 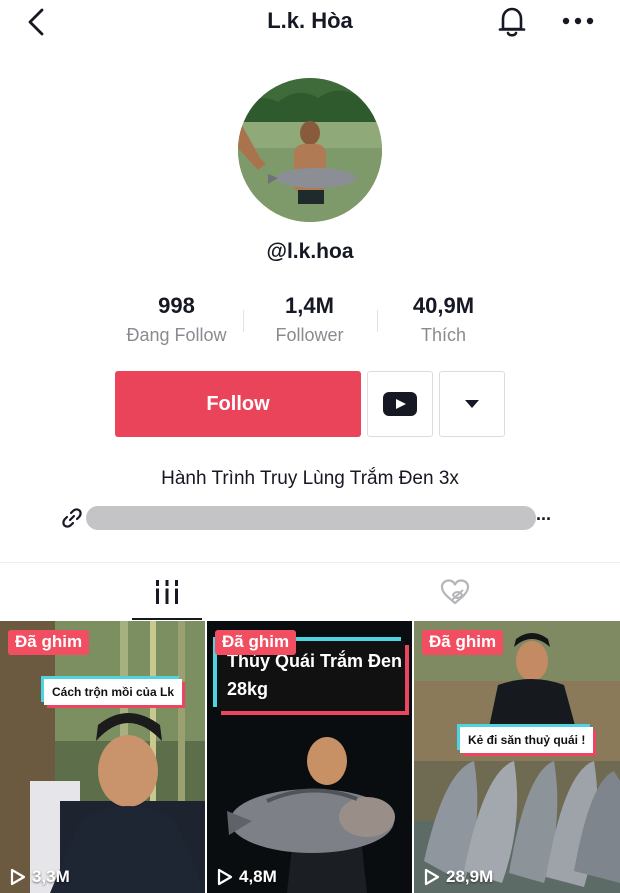 What do you see at coordinates (176, 320) in the screenshot?
I see `following-stat: 998 Đang Follow` at bounding box center [176, 320].